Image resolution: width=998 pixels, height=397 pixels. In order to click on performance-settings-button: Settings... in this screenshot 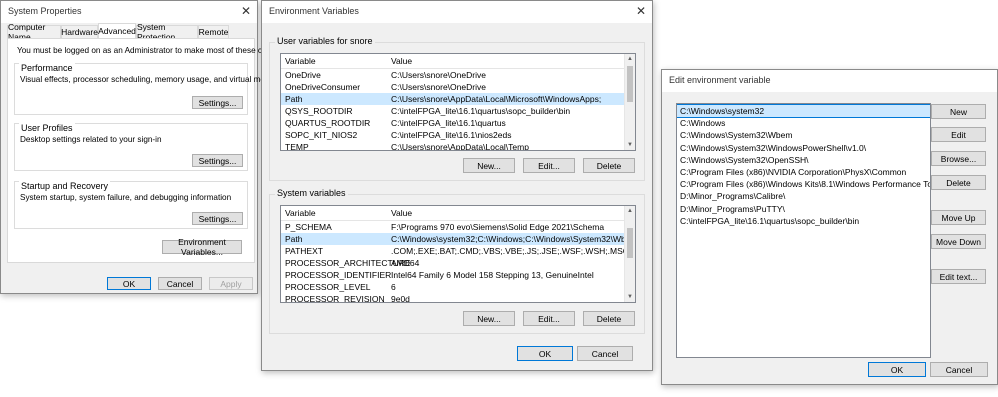, I will do `click(217, 102)`.